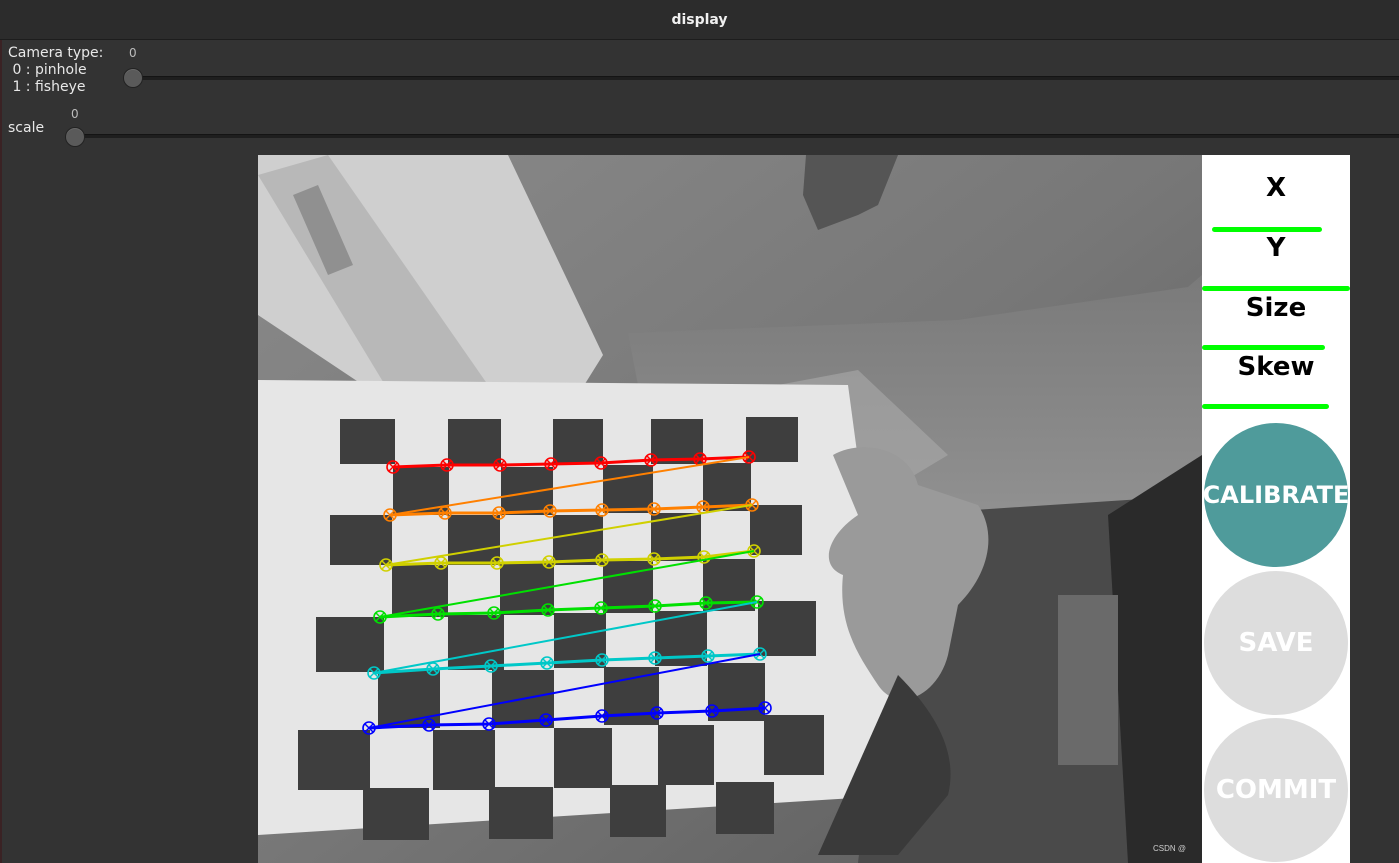 This screenshot has height=863, width=1399. I want to click on metric-size-label: Size, so click(1276, 308).